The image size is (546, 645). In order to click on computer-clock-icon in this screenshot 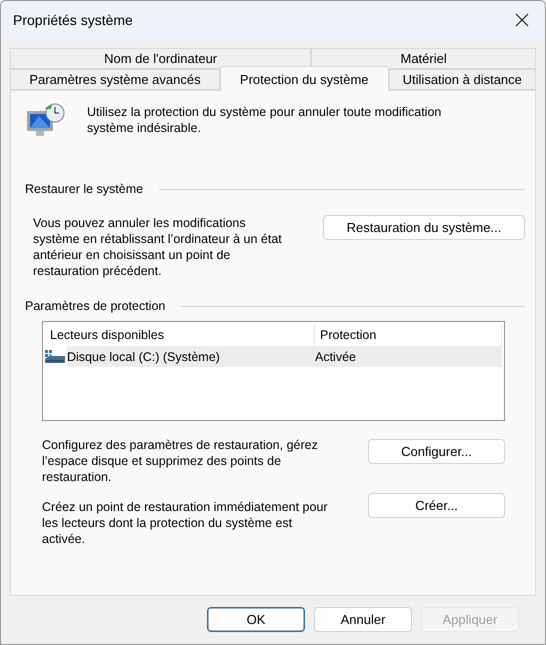, I will do `click(45, 121)`.